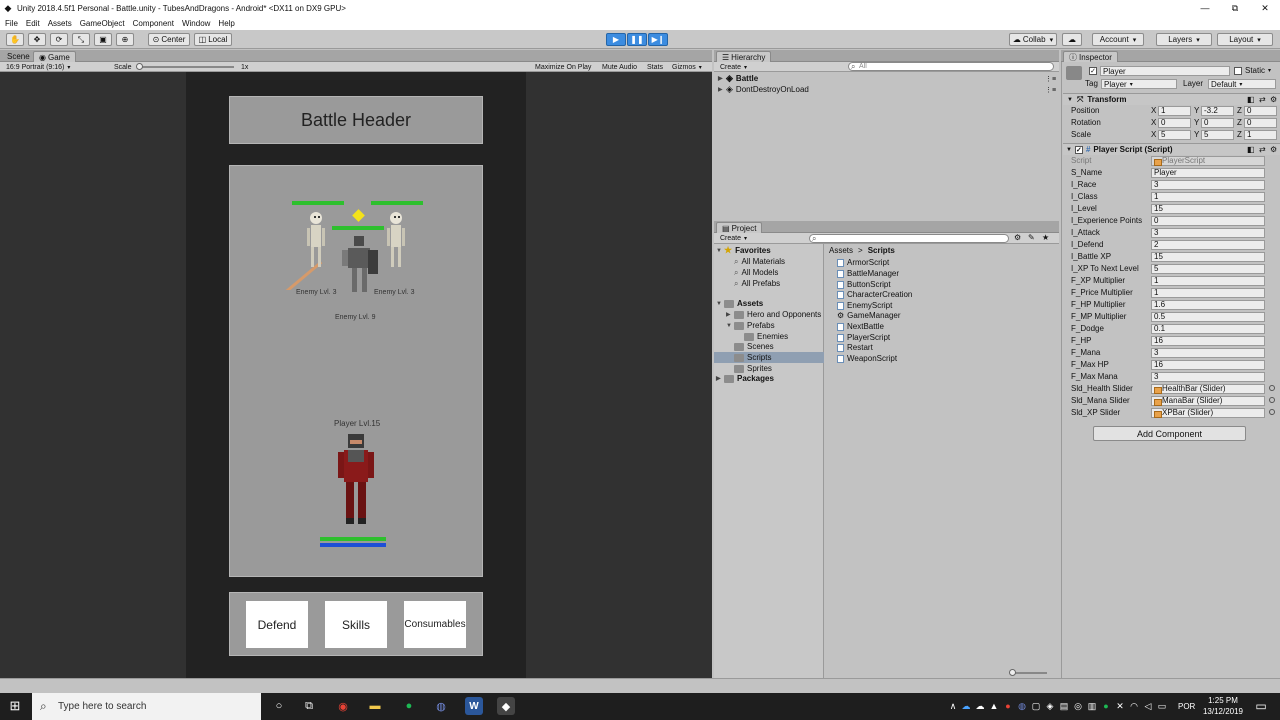  Describe the element at coordinates (563, 67) in the screenshot. I see `maximize-on-play-toggle: Maximize On Play` at that location.